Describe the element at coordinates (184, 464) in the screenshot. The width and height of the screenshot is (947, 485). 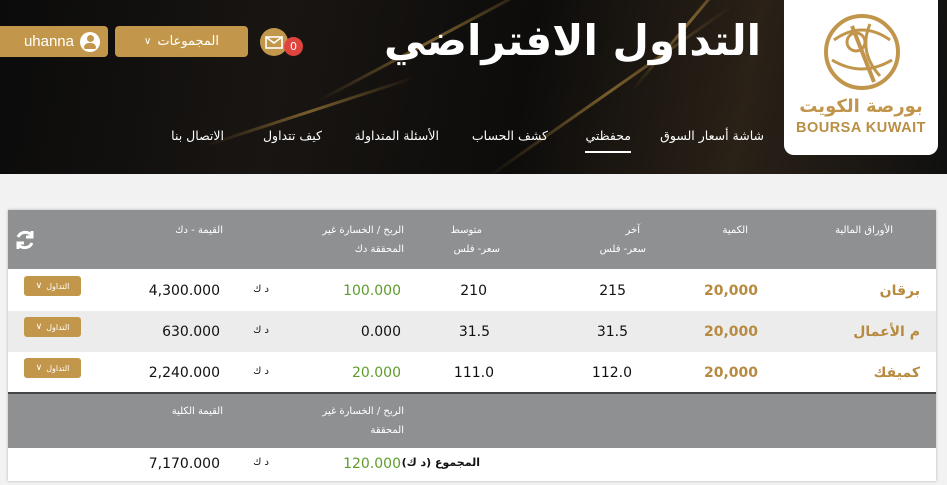
I see `total-value: 7,170.000` at that location.